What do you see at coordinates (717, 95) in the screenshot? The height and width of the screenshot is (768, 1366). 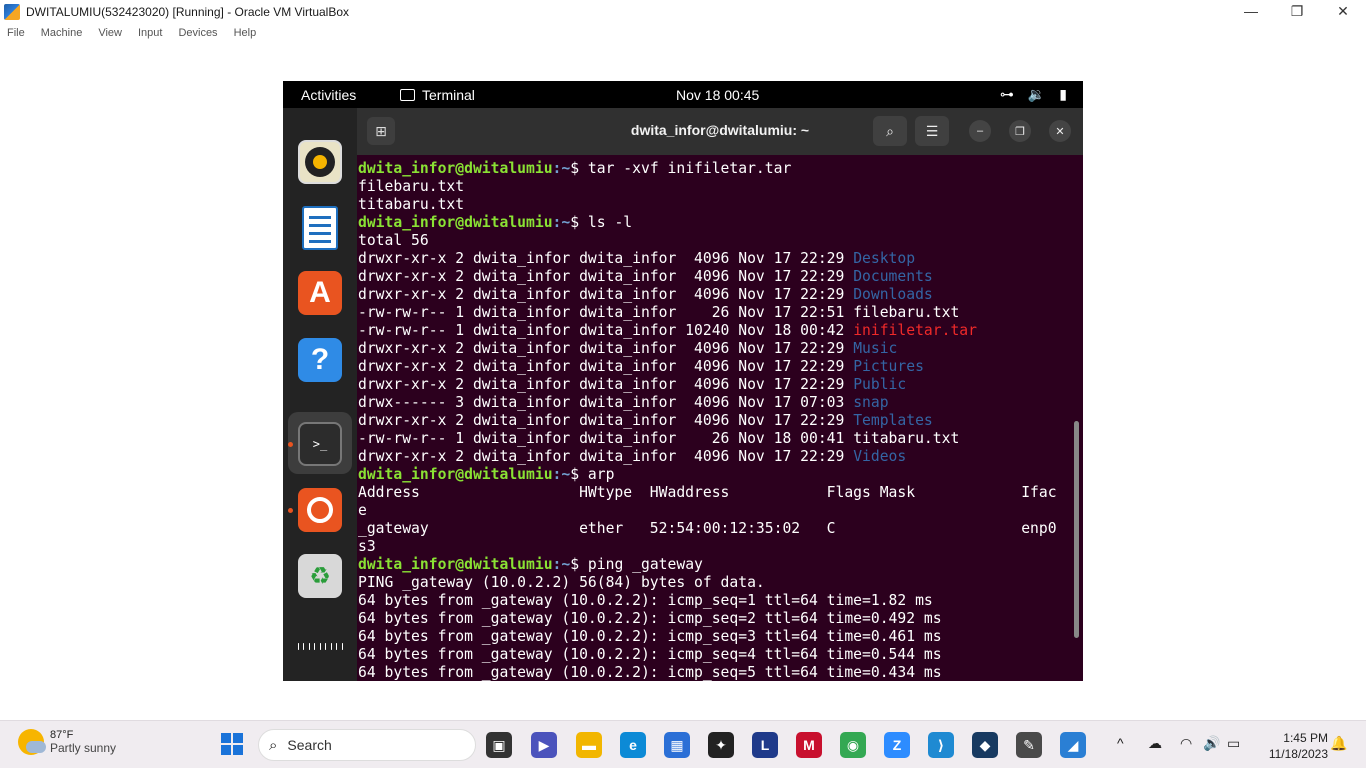 I see `gnome-clock: Nov 18 00:45` at bounding box center [717, 95].